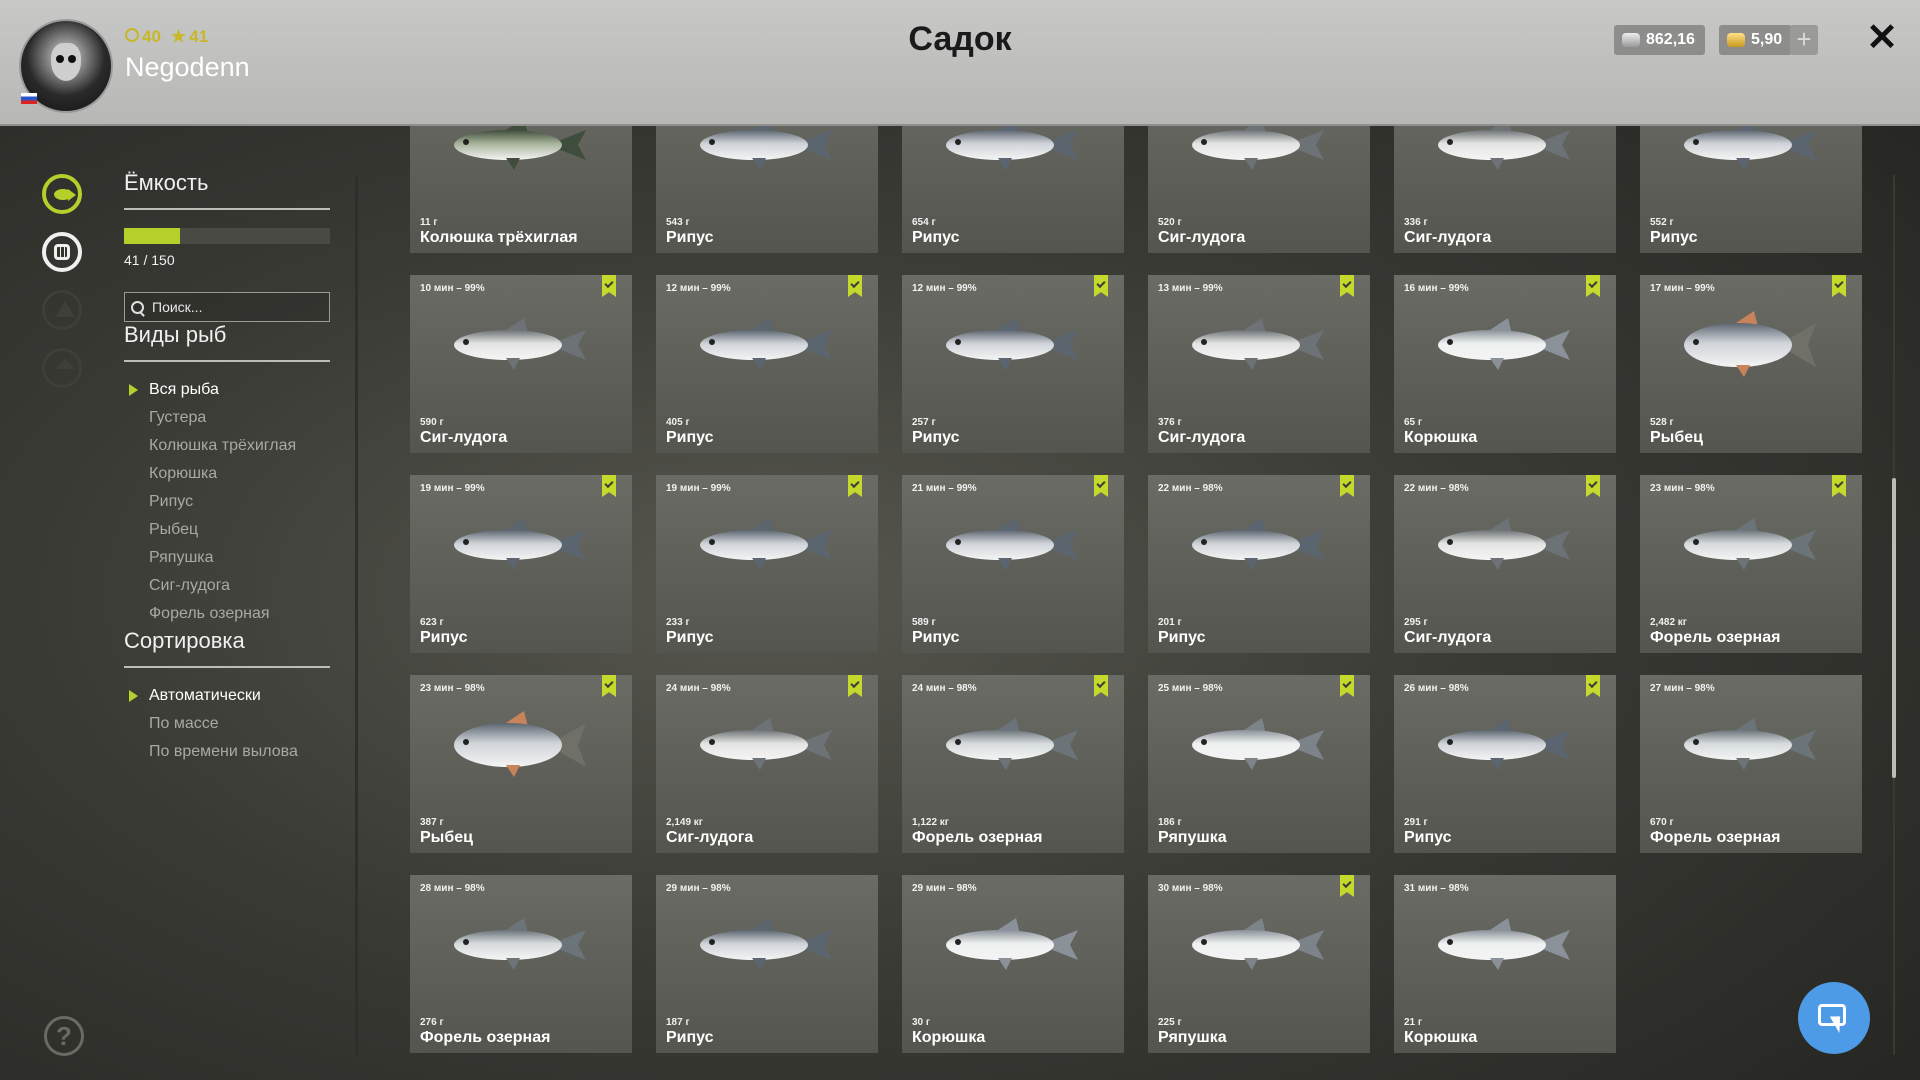  I want to click on catch-time: 26 мин – 98%, so click(1436, 688).